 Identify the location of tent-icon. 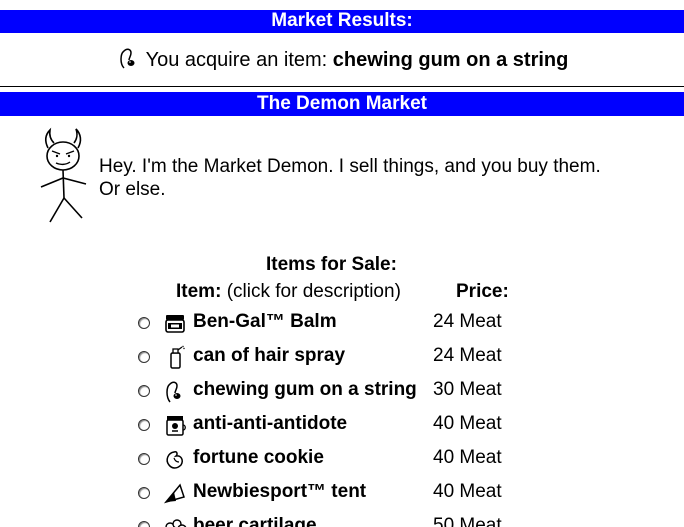
(174, 493).